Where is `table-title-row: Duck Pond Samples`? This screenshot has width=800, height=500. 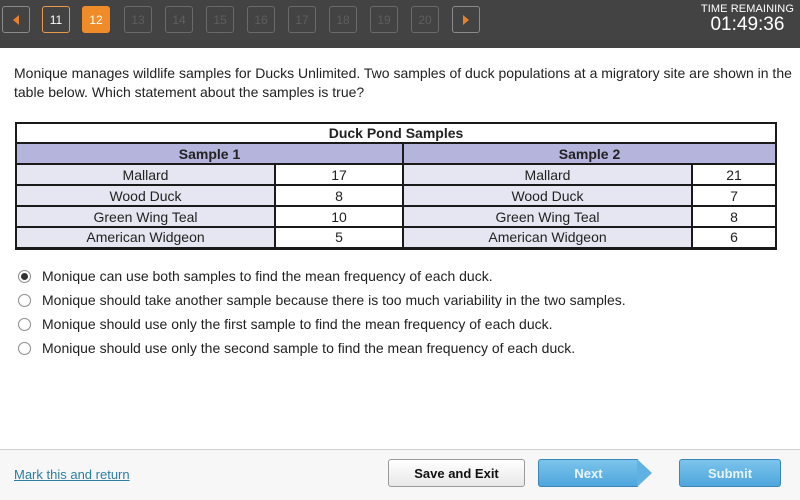
table-title-row: Duck Pond Samples is located at coordinates (396, 133).